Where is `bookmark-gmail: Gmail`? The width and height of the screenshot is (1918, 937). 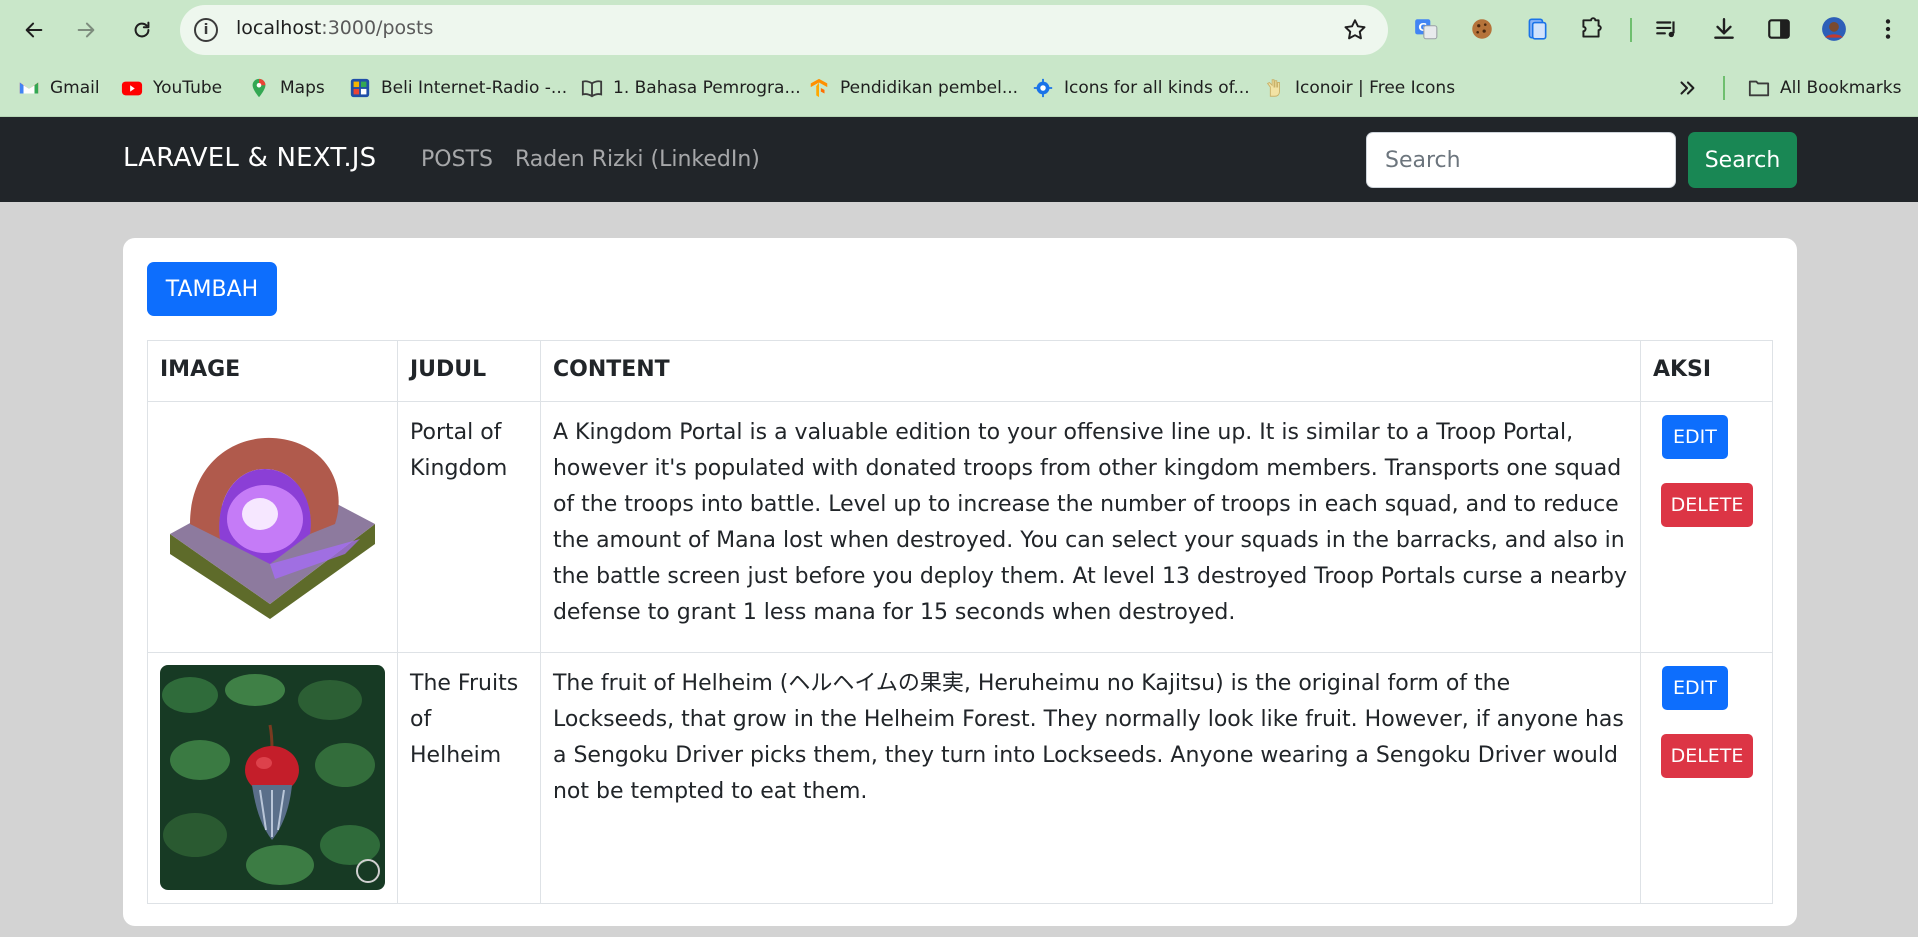
bookmark-gmail: Gmail is located at coordinates (59, 88).